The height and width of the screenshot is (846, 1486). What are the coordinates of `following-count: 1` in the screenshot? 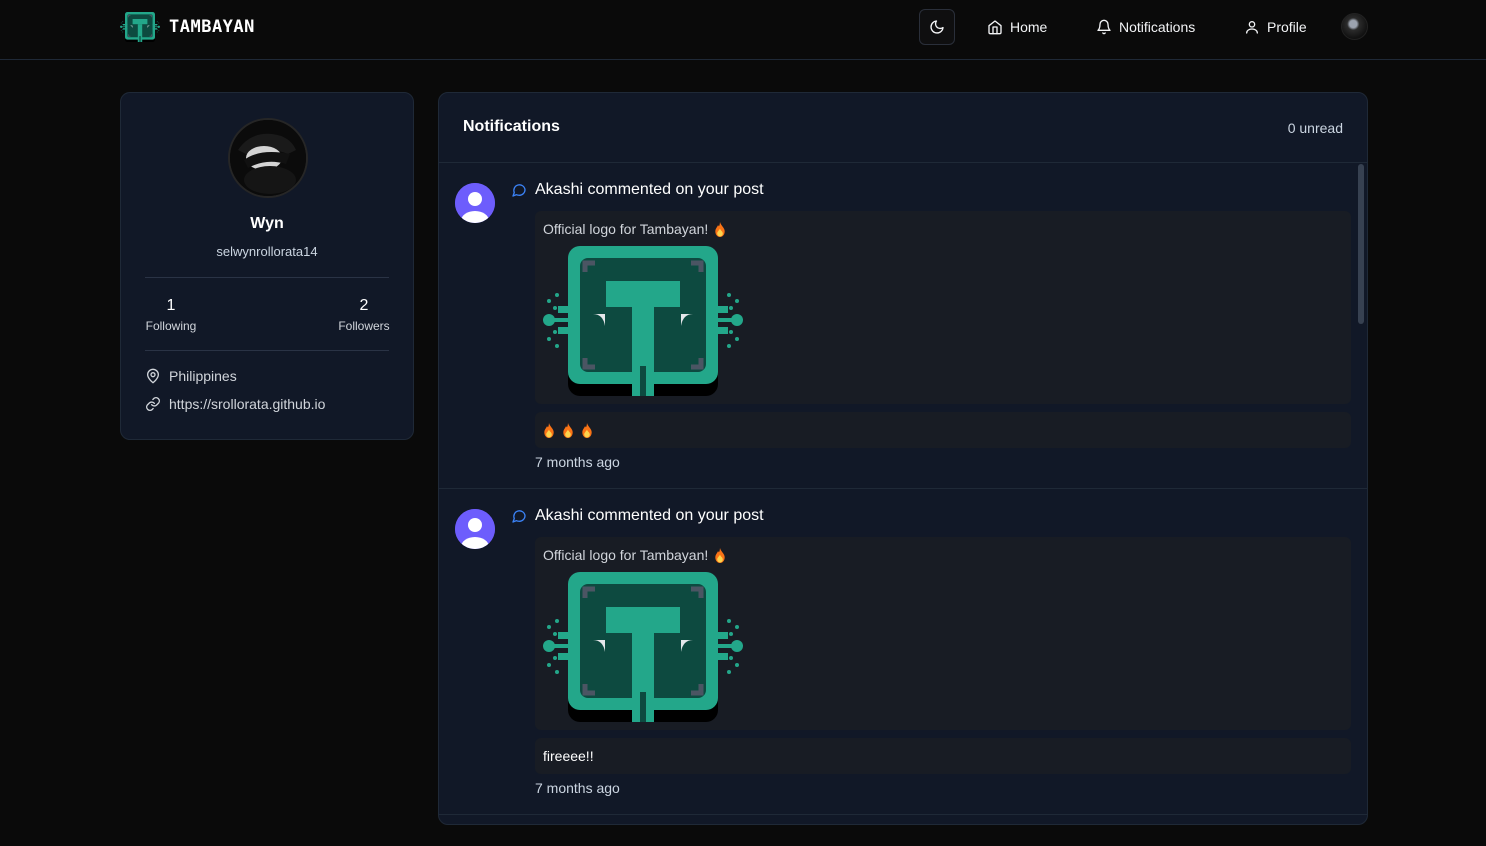 It's located at (171, 305).